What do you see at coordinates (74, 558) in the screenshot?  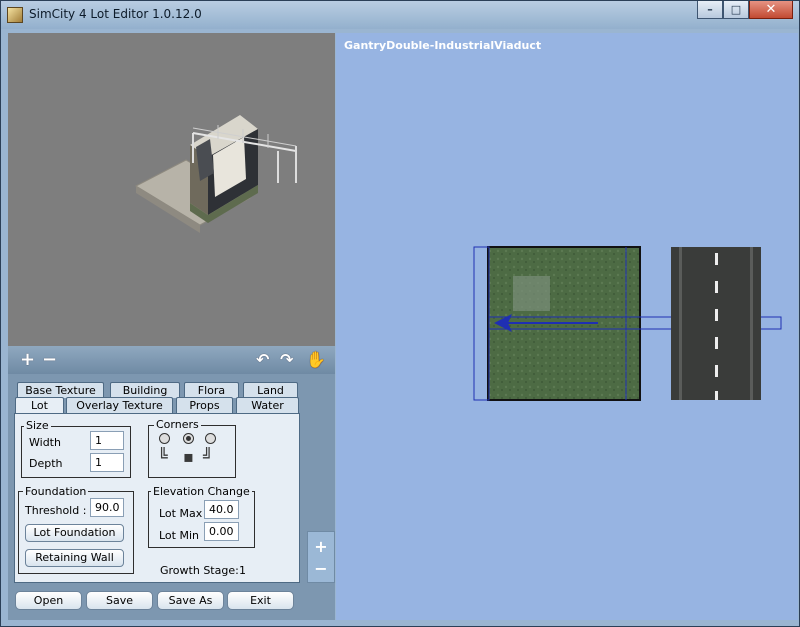 I see `retaining-wall-button: Retaining Wall` at bounding box center [74, 558].